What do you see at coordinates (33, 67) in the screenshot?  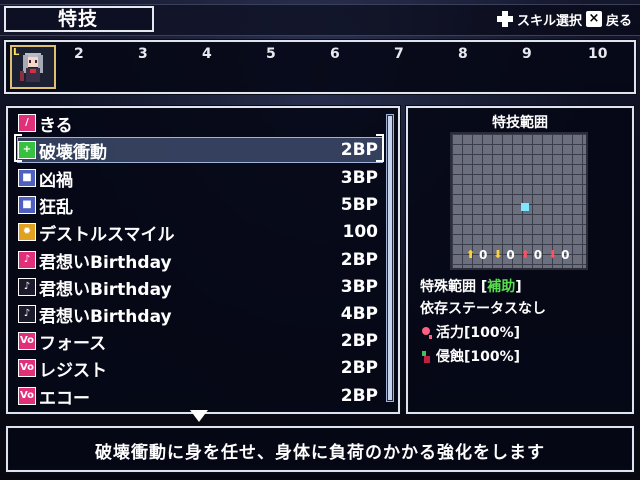 I see `party-member-1: L` at bounding box center [33, 67].